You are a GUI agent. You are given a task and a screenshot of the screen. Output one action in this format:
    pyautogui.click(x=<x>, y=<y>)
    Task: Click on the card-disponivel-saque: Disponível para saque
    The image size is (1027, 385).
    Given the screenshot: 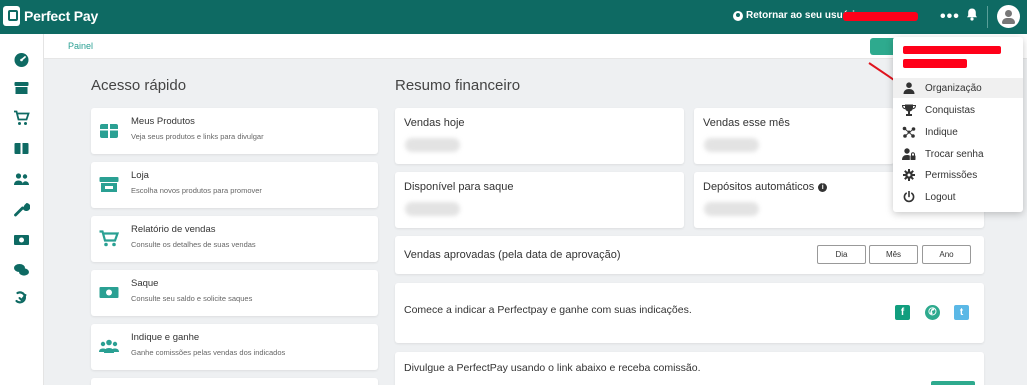 What is the action you would take?
    pyautogui.click(x=539, y=200)
    